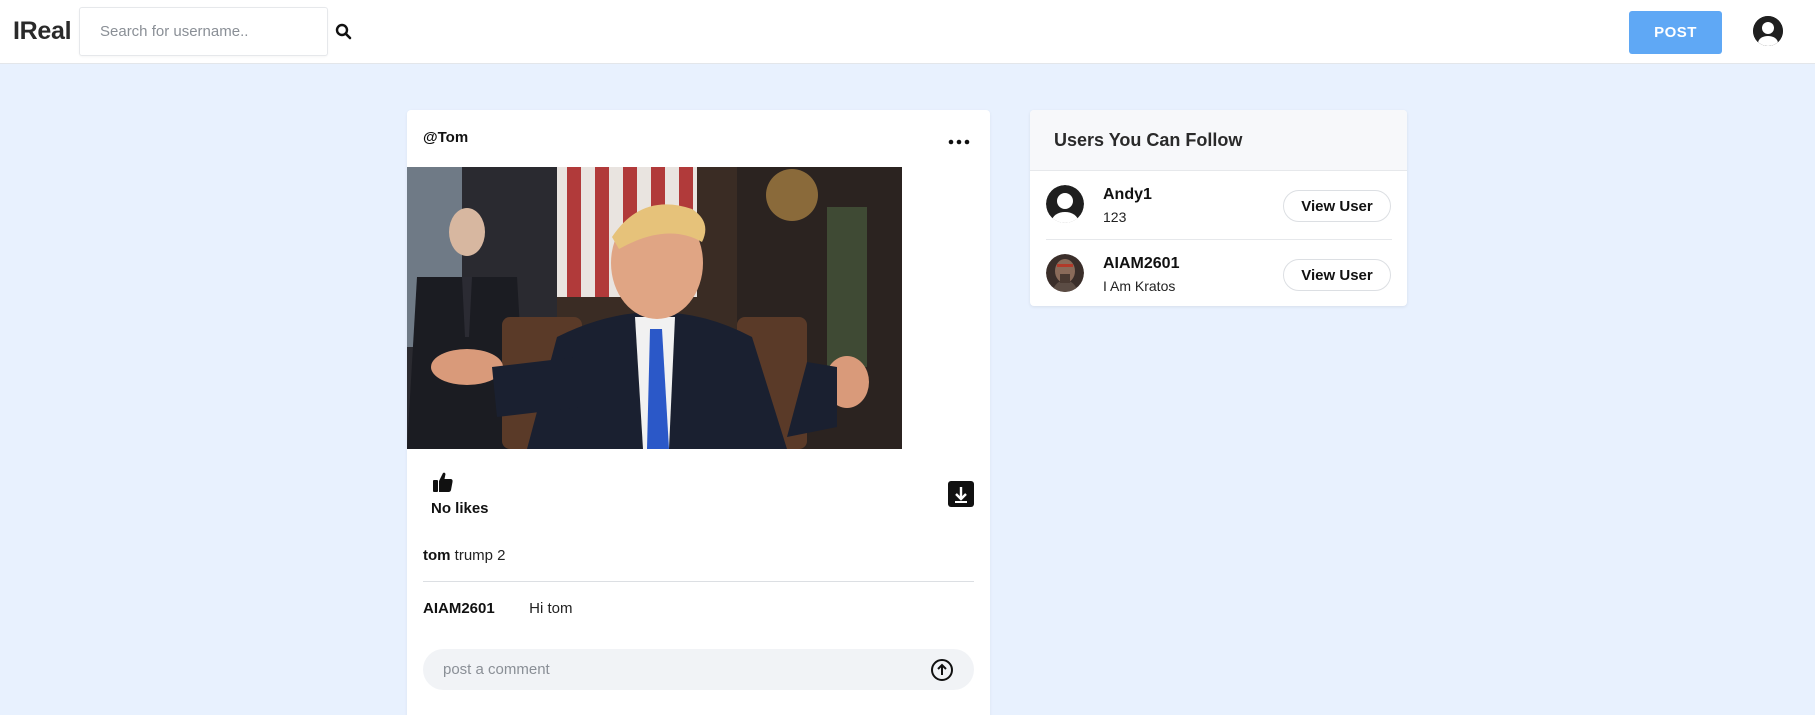  What do you see at coordinates (443, 482) in the screenshot?
I see `thumbs-up-icon` at bounding box center [443, 482].